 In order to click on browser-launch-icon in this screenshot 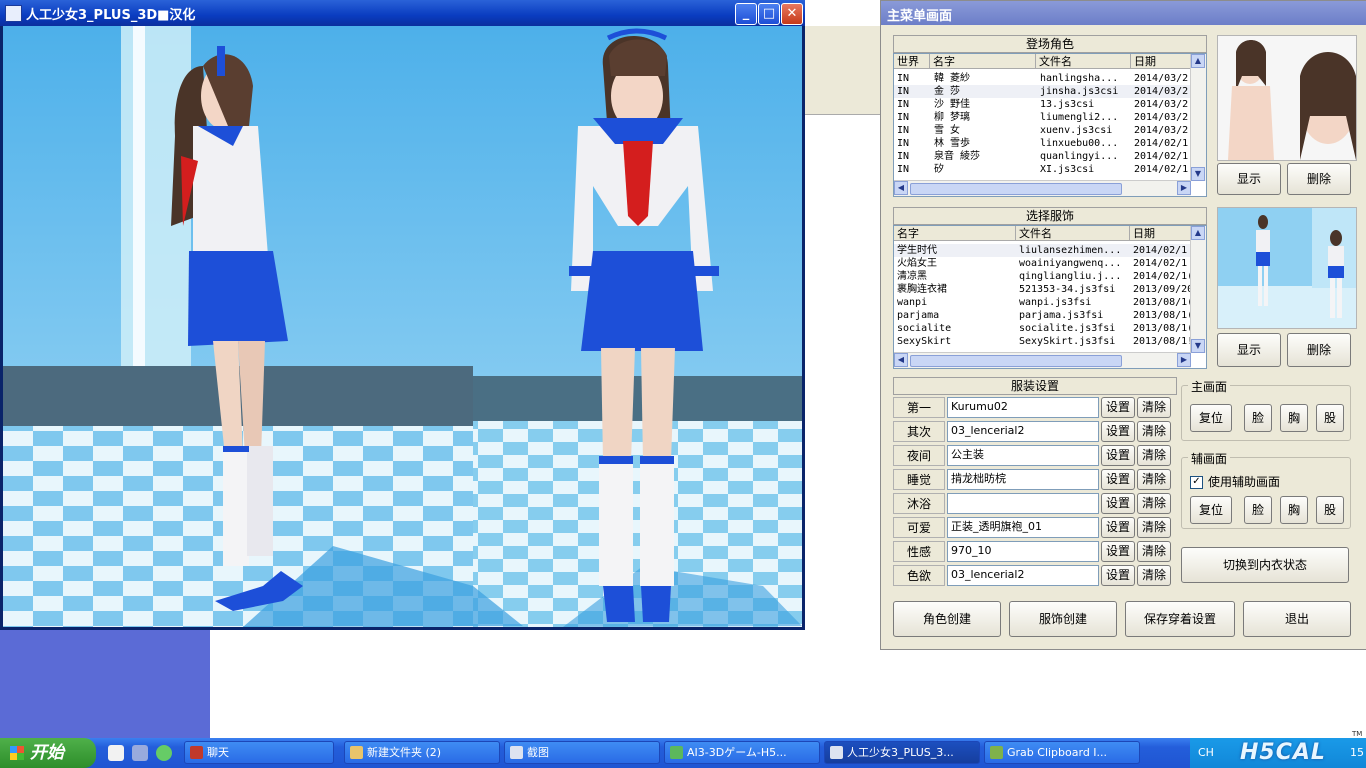, I will do `click(164, 753)`.